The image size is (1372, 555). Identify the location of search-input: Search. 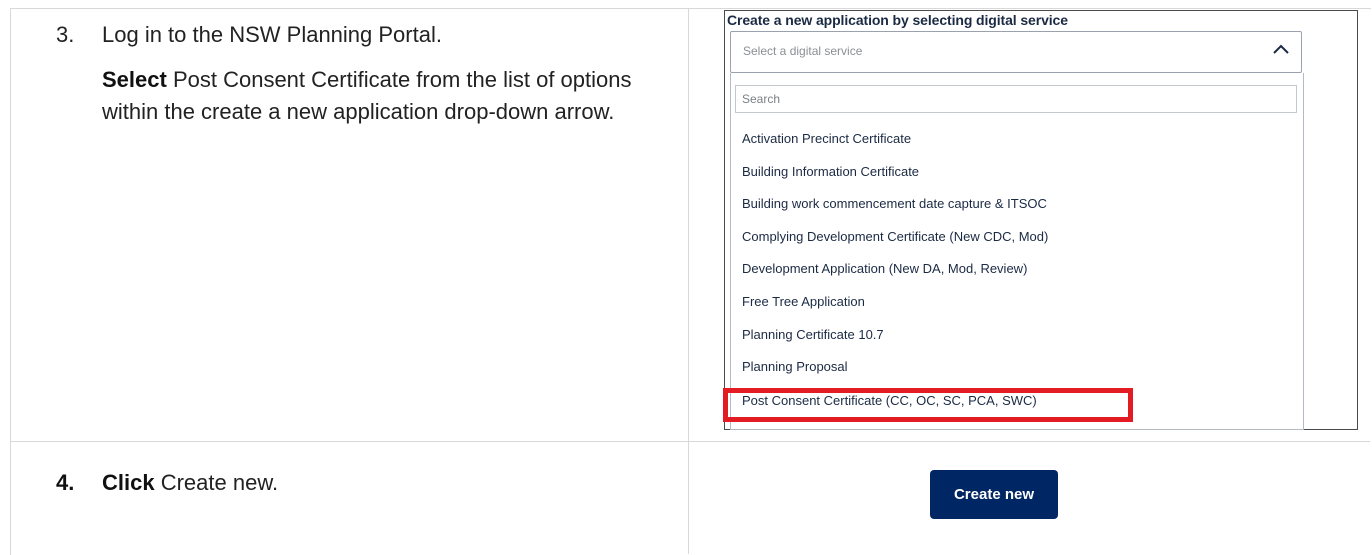
(1016, 99).